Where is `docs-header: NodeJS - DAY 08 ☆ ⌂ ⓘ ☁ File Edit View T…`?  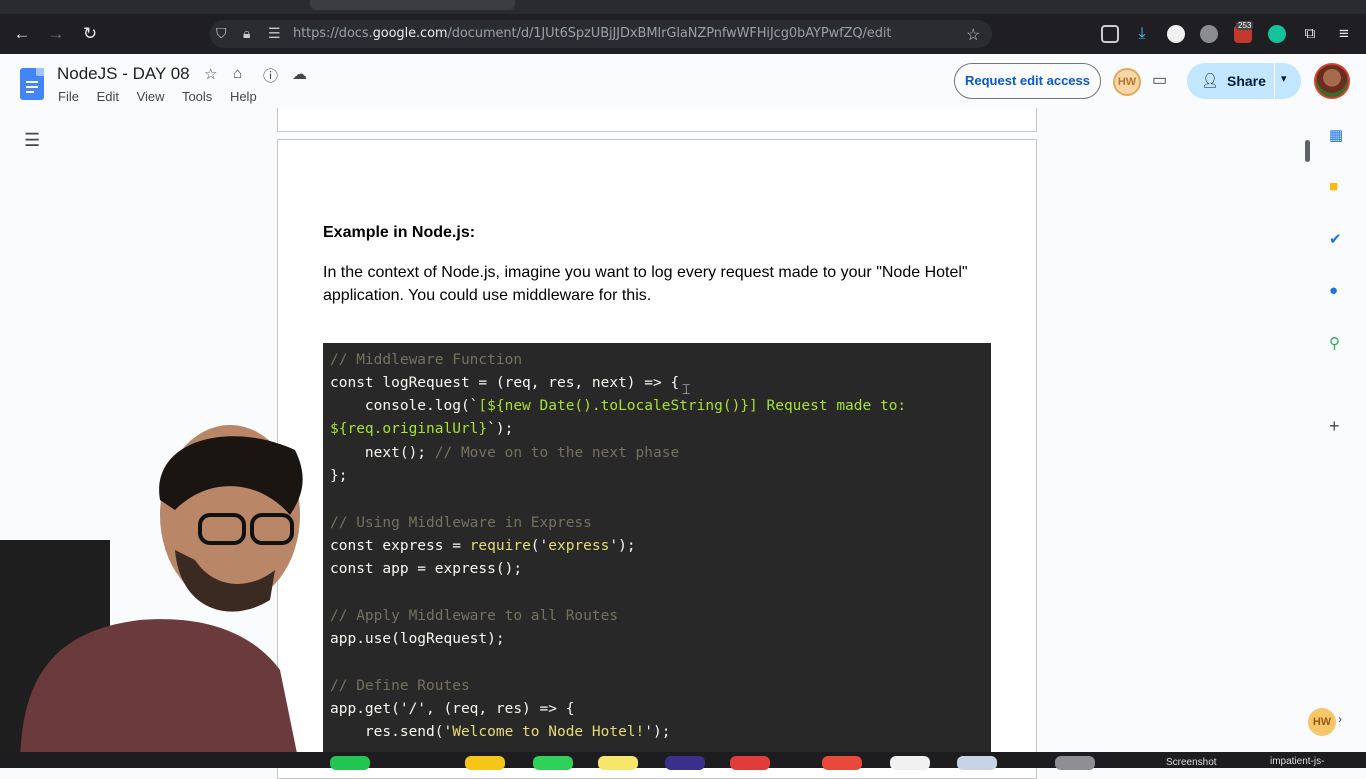
docs-header: NodeJS - DAY 08 ☆ ⌂ ⓘ ☁ File Edit View T… is located at coordinates (683, 81).